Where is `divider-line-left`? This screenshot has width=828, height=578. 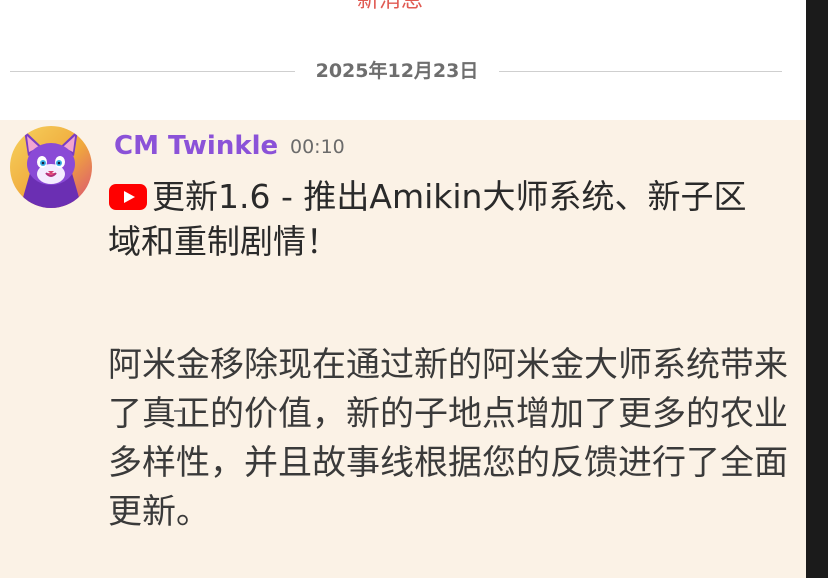 divider-line-left is located at coordinates (152, 71).